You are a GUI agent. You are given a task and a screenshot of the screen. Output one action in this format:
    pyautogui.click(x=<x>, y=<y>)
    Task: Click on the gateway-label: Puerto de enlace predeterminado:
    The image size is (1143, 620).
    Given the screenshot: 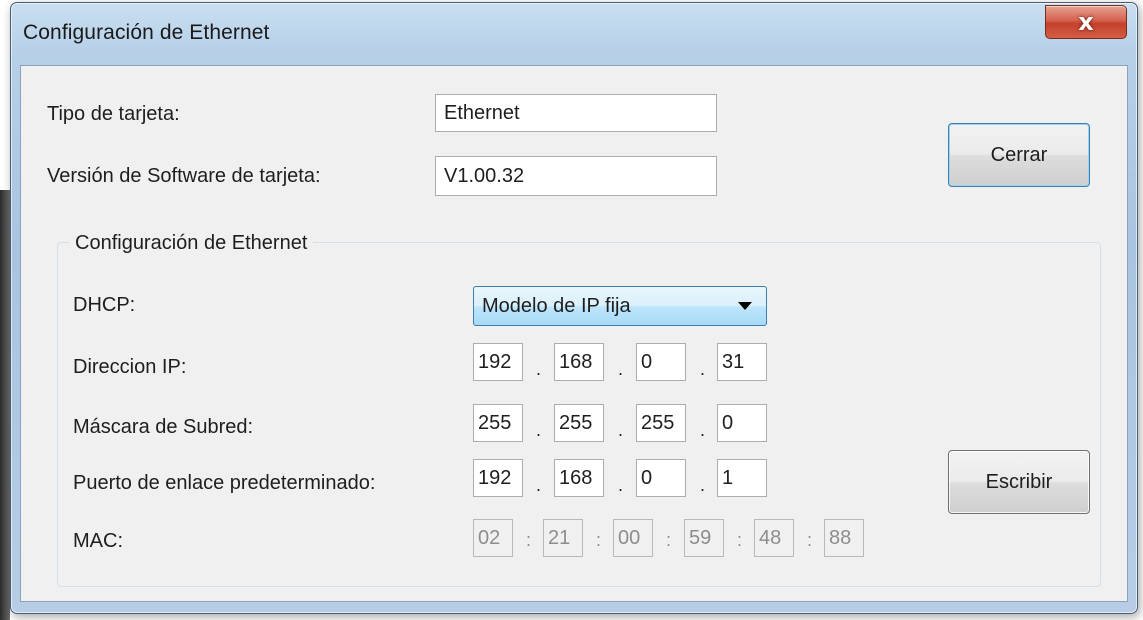 What is the action you would take?
    pyautogui.click(x=224, y=483)
    